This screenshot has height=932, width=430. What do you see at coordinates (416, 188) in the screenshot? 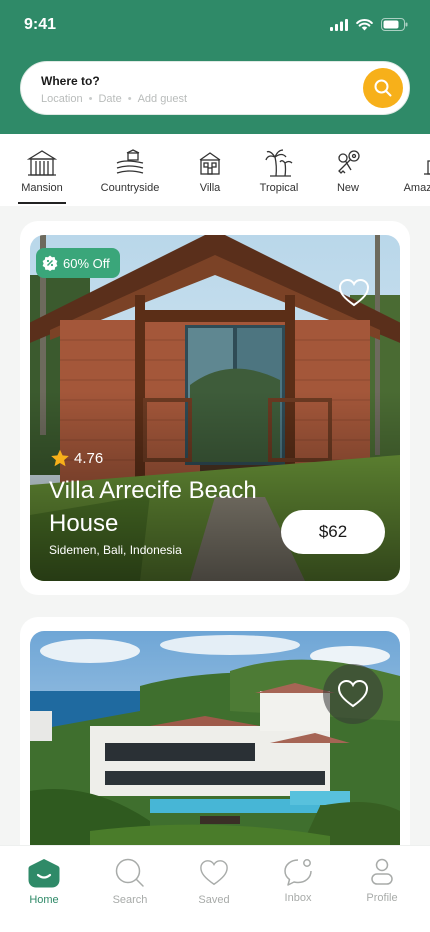
I see `category-label: Amazing` at bounding box center [416, 188].